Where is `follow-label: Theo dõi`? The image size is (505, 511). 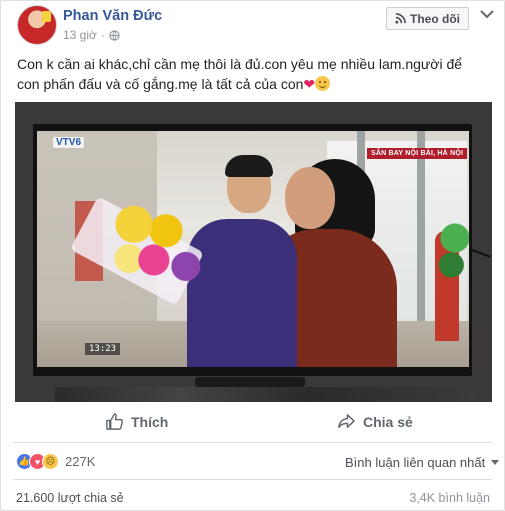 follow-label: Theo dõi is located at coordinates (435, 18).